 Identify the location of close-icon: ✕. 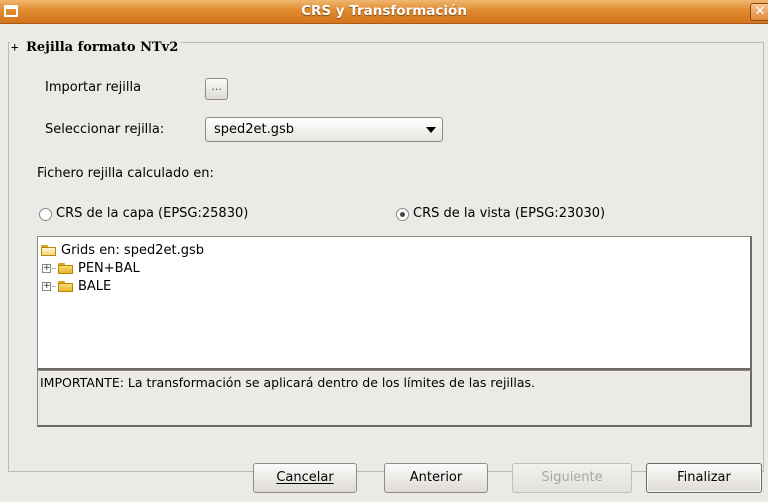
(759, 12).